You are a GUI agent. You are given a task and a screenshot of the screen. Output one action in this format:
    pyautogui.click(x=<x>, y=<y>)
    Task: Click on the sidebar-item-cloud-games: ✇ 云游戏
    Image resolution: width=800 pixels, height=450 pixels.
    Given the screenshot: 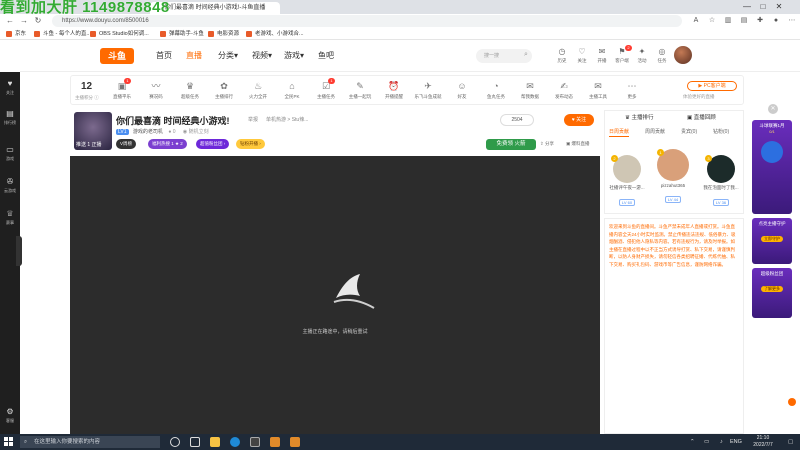 What is the action you would take?
    pyautogui.click(x=10, y=187)
    